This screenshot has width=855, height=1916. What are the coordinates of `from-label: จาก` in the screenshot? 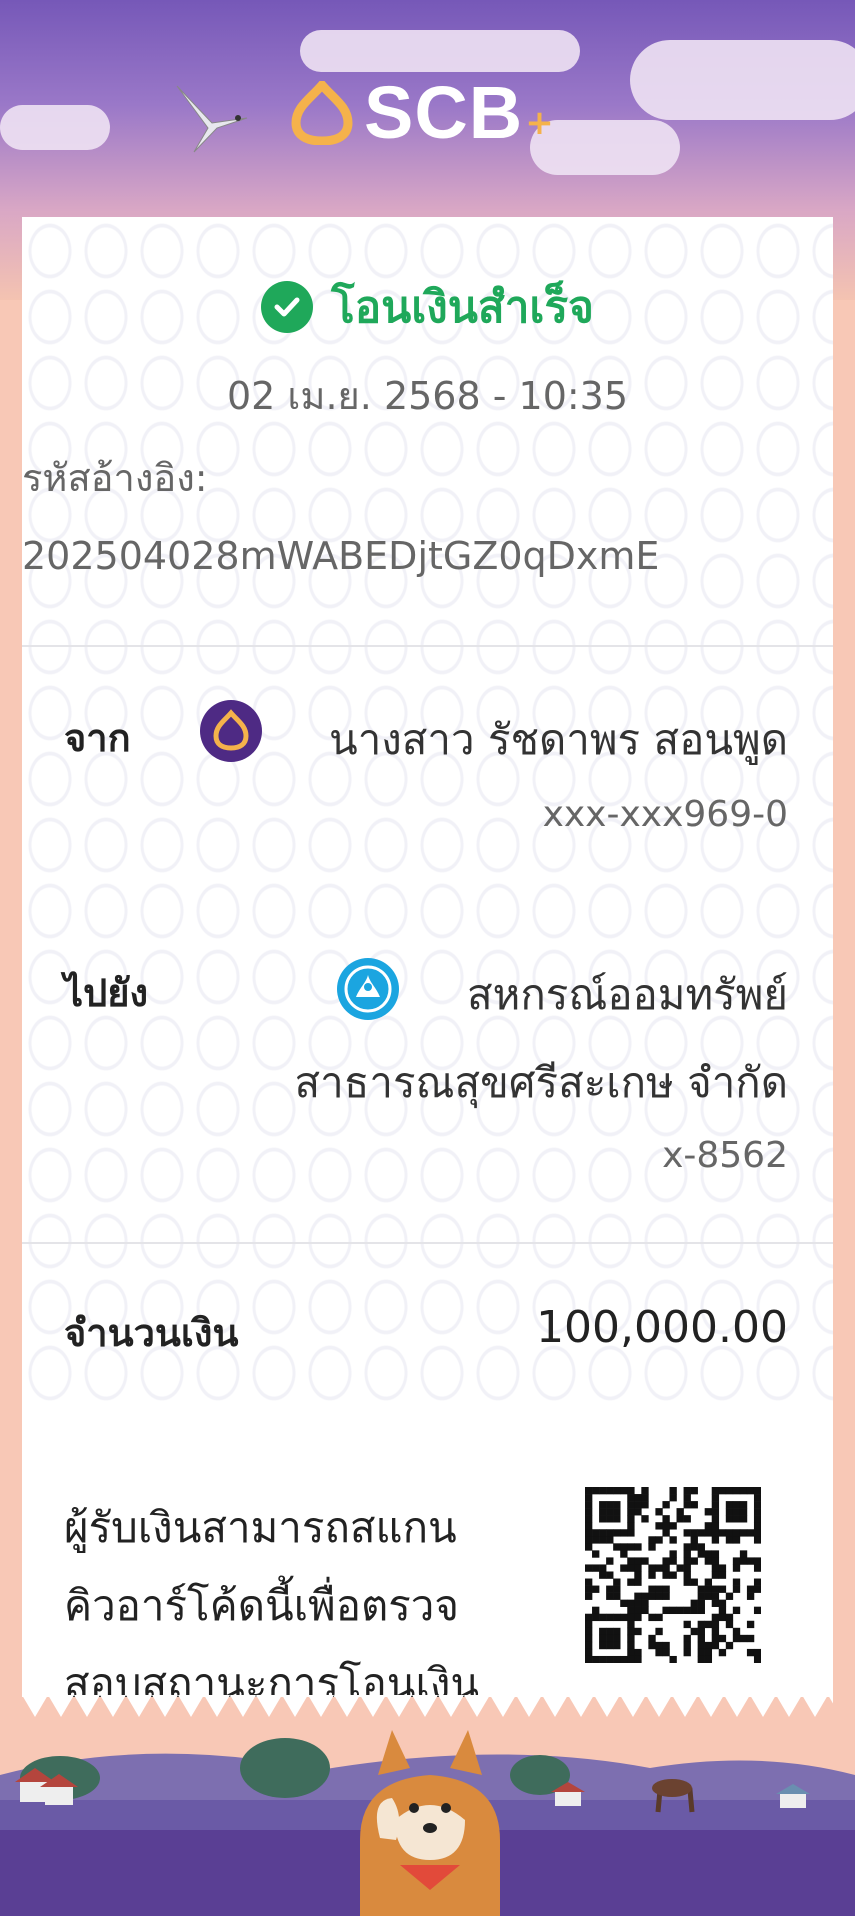 It's located at (97, 738).